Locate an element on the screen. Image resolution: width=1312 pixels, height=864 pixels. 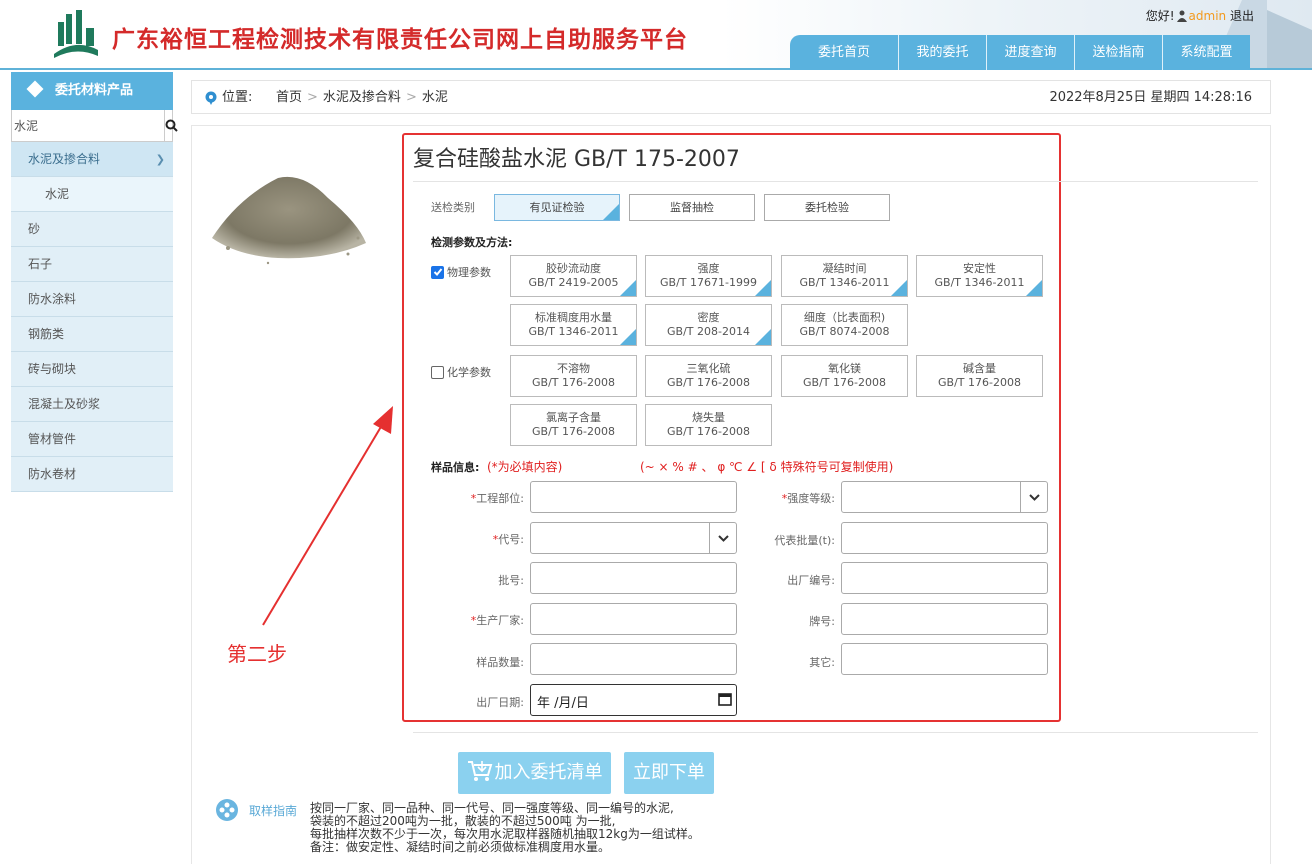
type-label: 有见证检验 is located at coordinates (557, 207).